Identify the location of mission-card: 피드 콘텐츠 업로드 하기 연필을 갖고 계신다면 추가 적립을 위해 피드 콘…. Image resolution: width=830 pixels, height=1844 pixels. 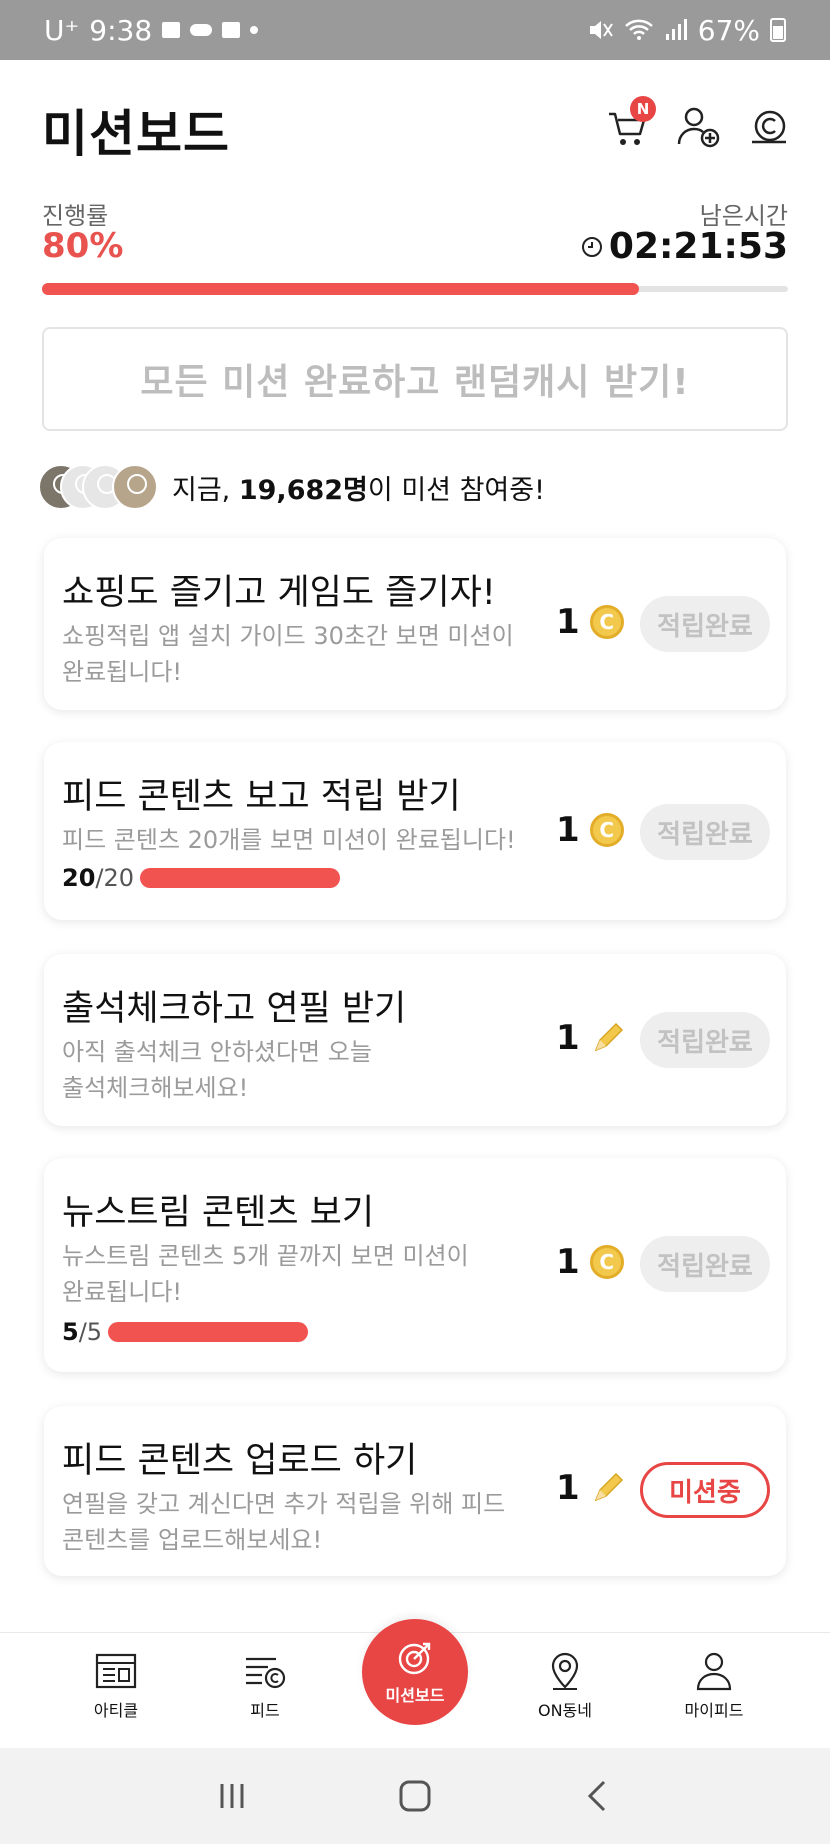
(415, 1491).